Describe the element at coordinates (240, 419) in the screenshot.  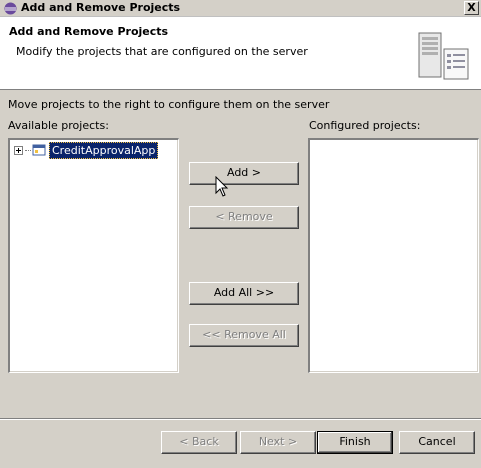
I see `footer-separator` at that location.